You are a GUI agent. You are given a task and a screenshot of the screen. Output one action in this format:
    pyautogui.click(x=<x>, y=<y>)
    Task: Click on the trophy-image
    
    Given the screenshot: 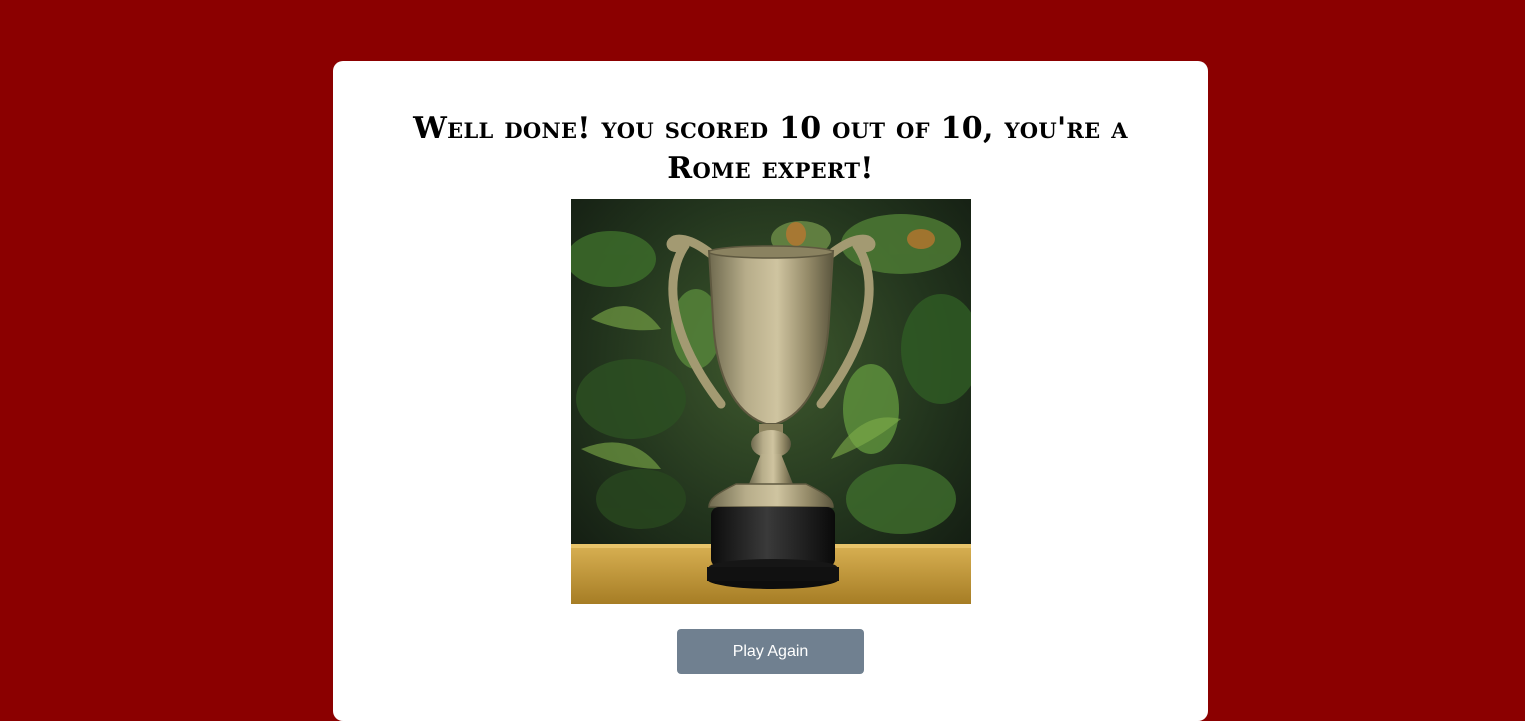 What is the action you would take?
    pyautogui.click(x=771, y=401)
    